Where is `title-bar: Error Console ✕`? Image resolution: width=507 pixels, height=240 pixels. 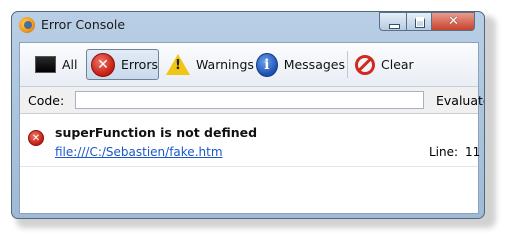 title-bar: Error Console ✕ is located at coordinates (248, 25).